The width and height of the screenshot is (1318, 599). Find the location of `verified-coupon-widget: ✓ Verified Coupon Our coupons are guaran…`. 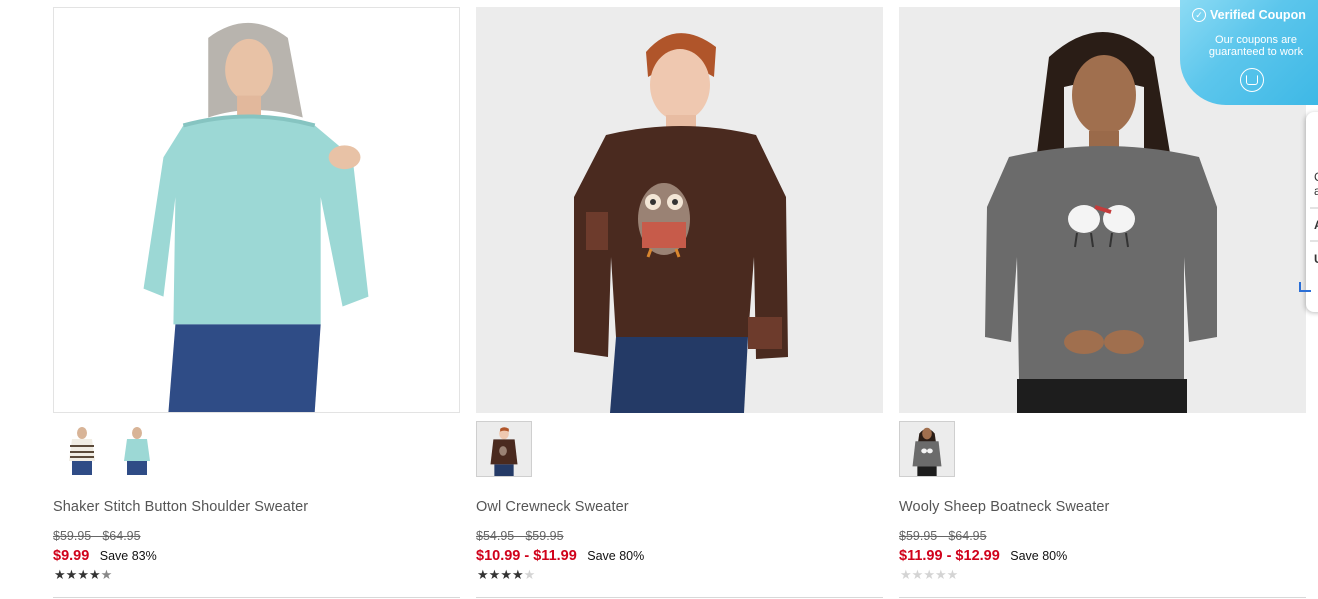

verified-coupon-widget: ✓ Verified Coupon Our coupons are guaran… is located at coordinates (1249, 52).